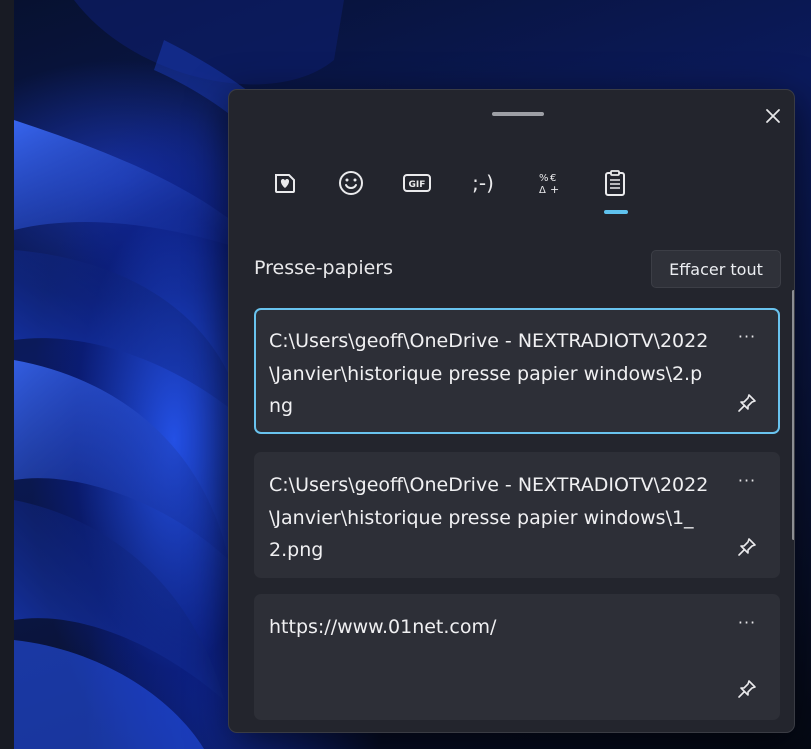 This screenshot has height=749, width=811. I want to click on svg-text: Δ, so click(542, 190).